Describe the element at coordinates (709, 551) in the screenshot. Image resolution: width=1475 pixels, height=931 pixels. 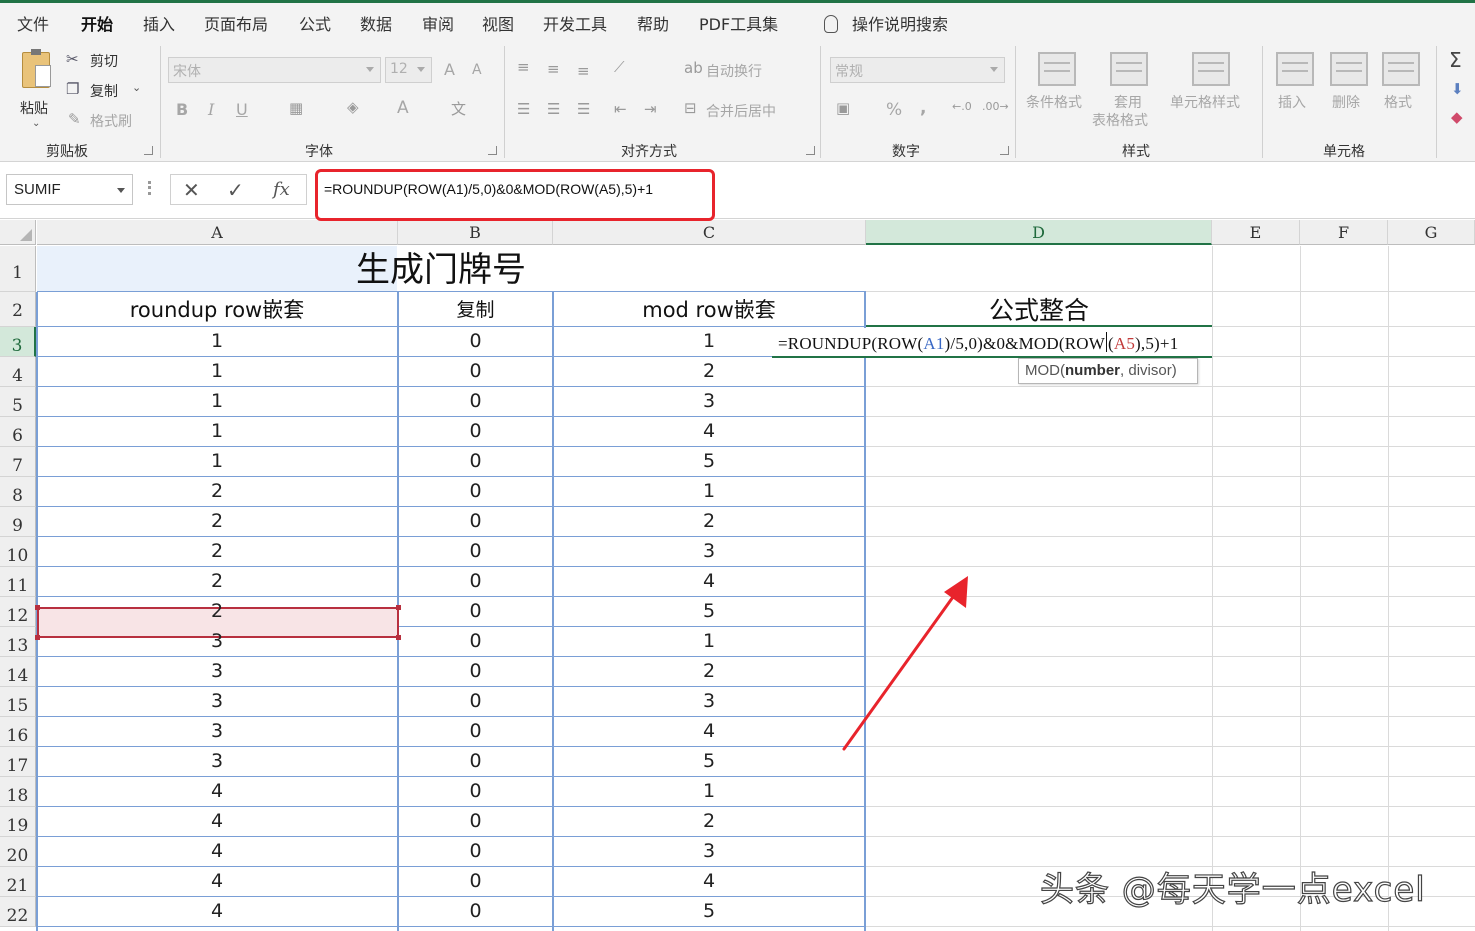
I see `cell-c10: 3` at that location.